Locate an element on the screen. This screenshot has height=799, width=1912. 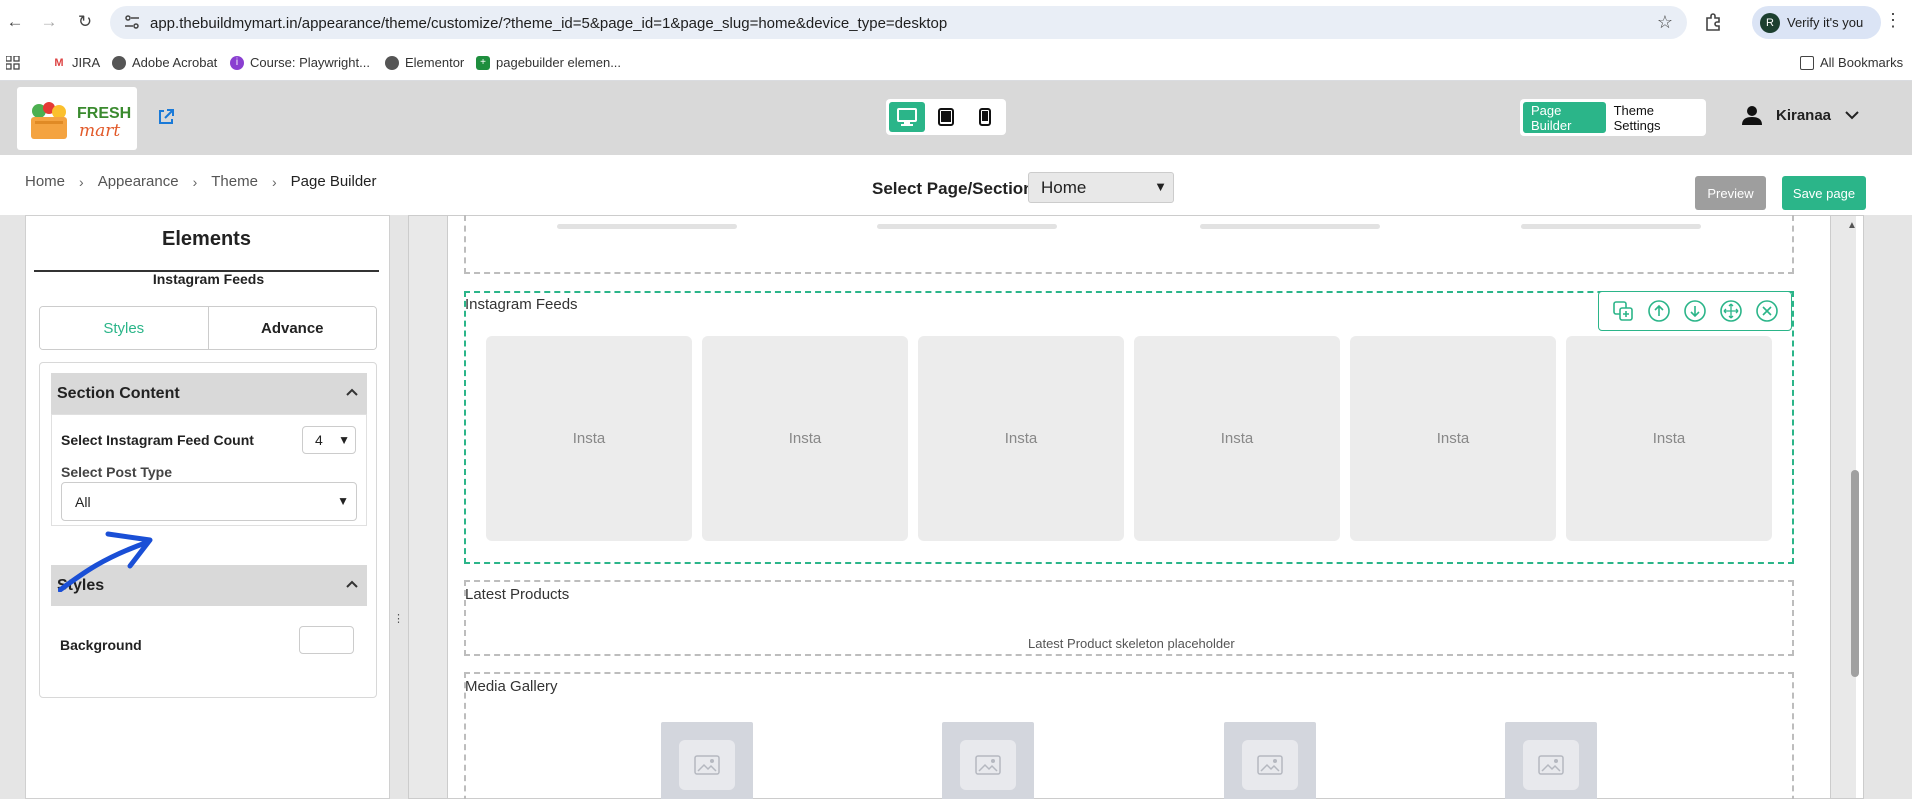
chevron-down-icon is located at coordinates (1852, 115).